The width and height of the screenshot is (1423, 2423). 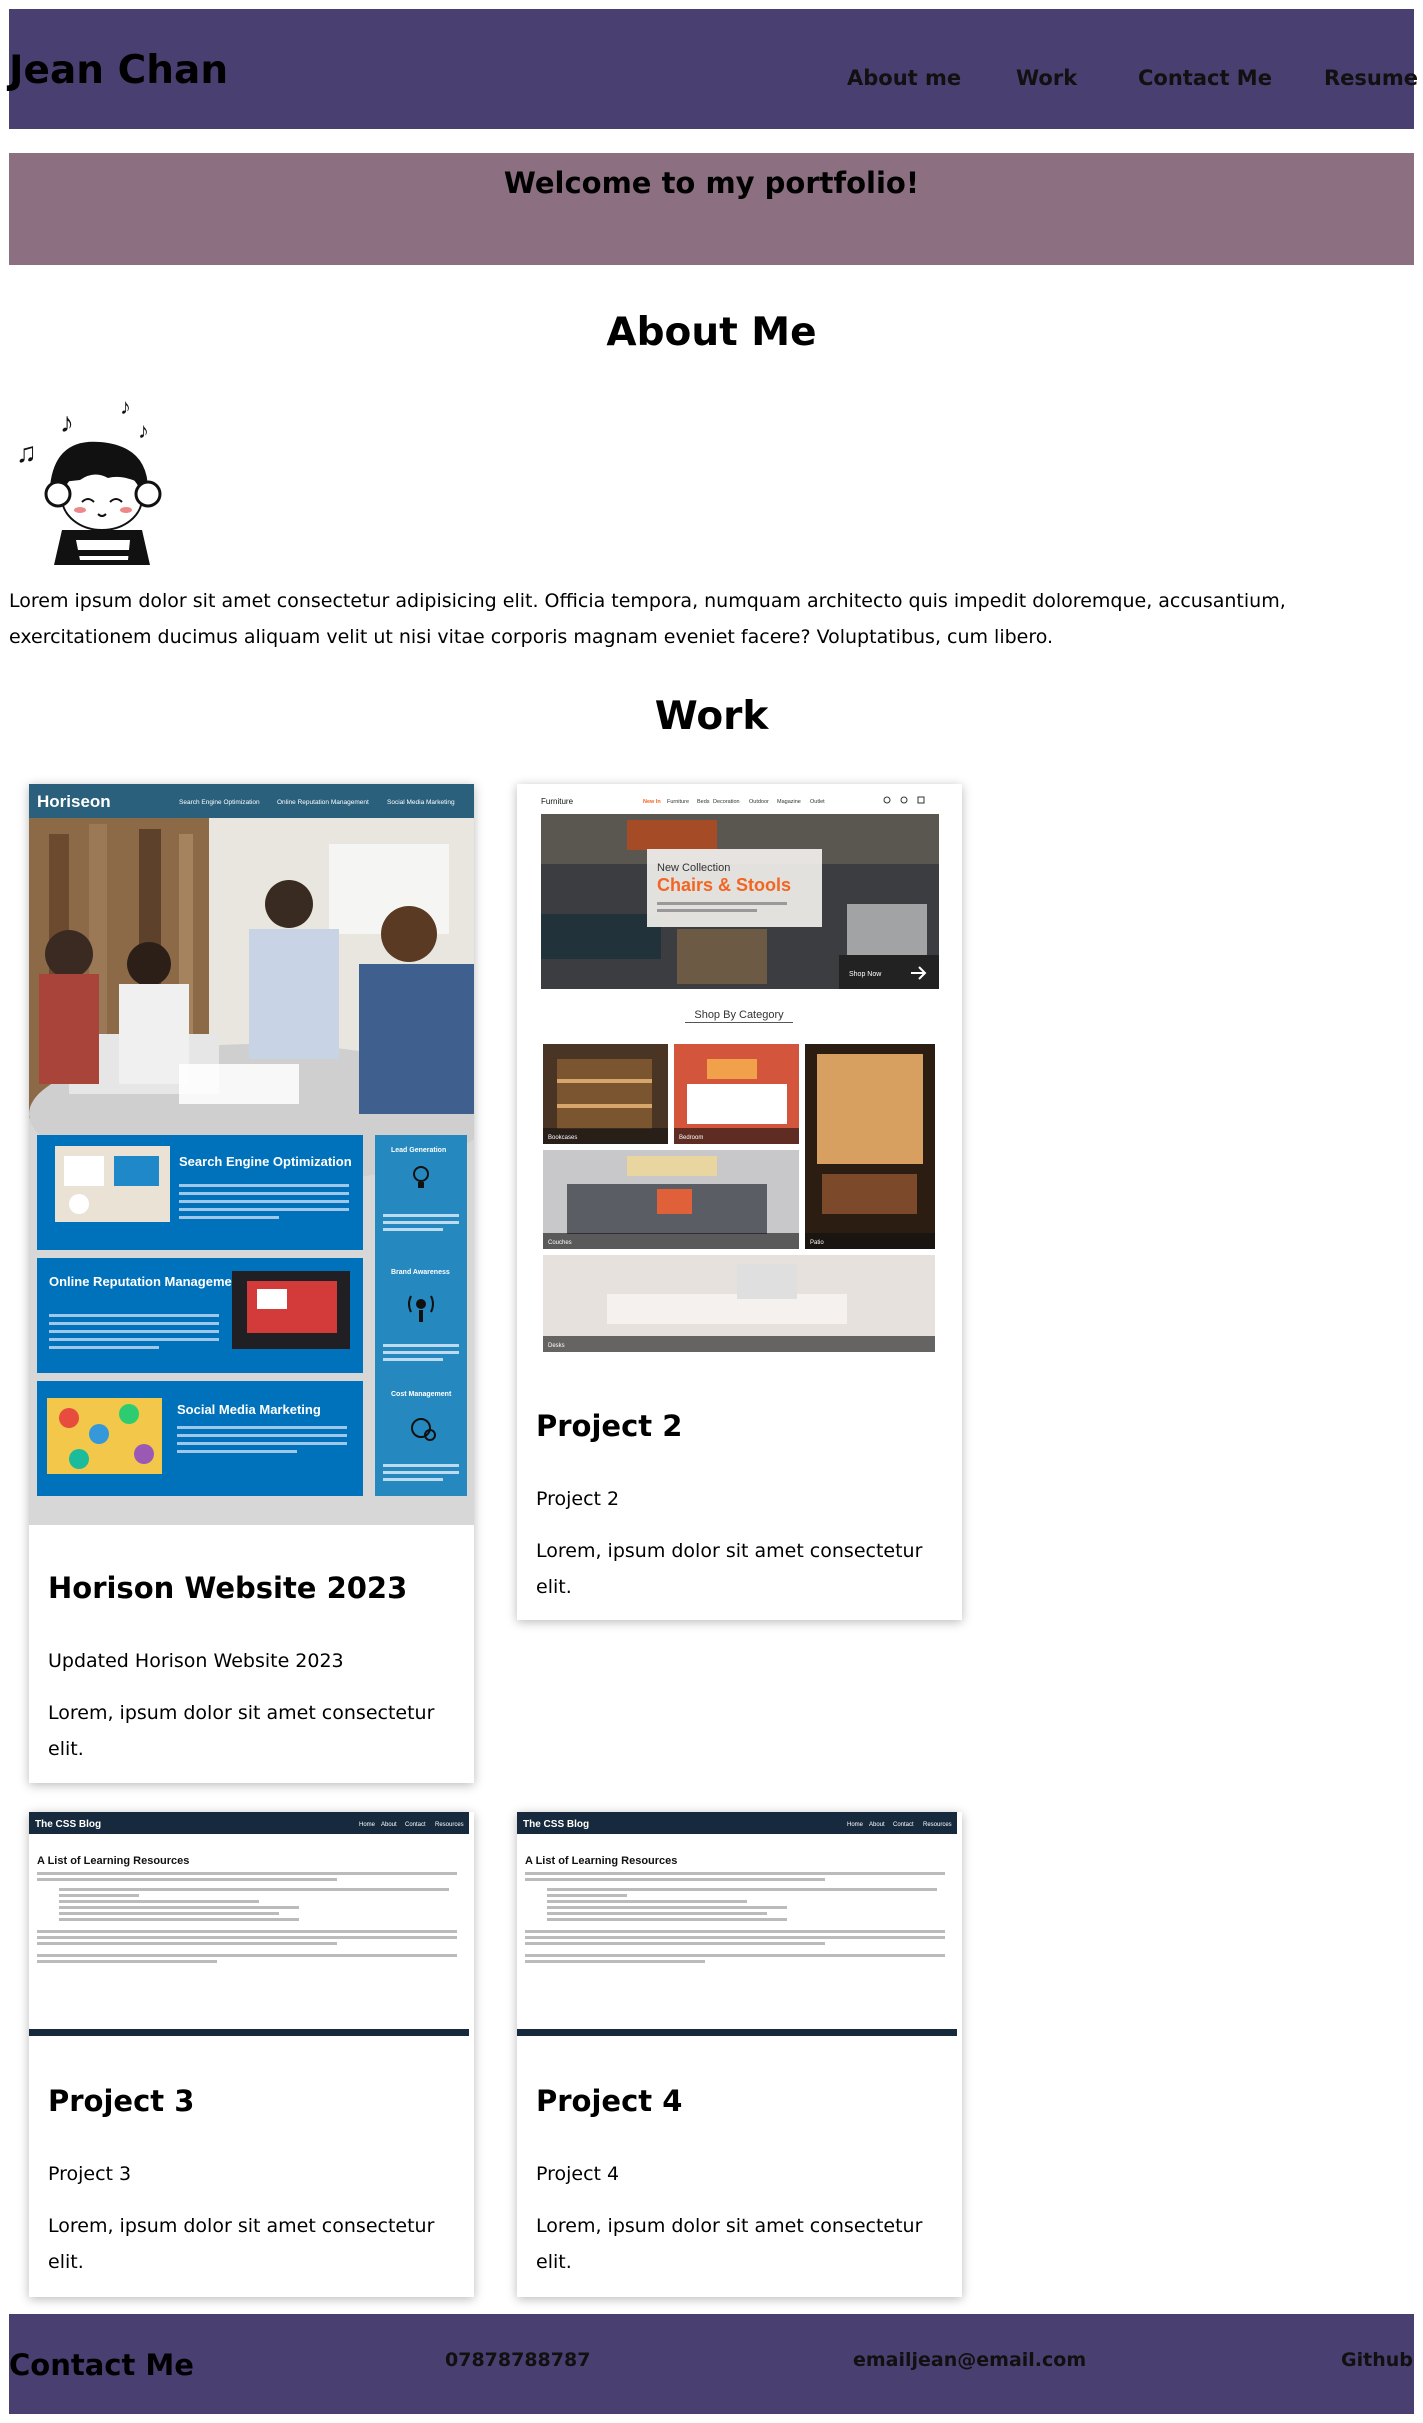 I want to click on furniture-nav-item: Decoration, so click(x=726, y=802).